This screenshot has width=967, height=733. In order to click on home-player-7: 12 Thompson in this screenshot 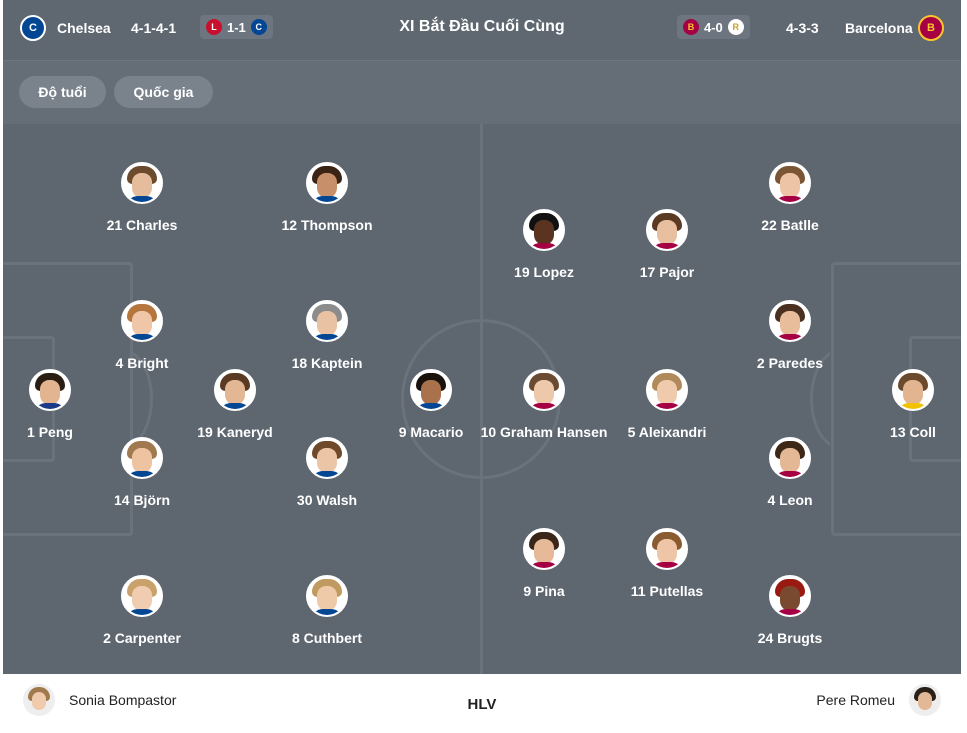, I will do `click(327, 197)`.